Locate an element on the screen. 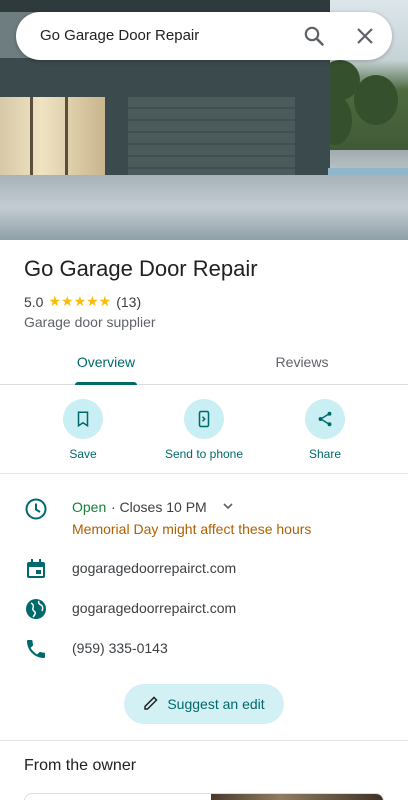 The width and height of the screenshot is (408, 800). suggest-edit-label: Suggest an edit is located at coordinates (216, 704).